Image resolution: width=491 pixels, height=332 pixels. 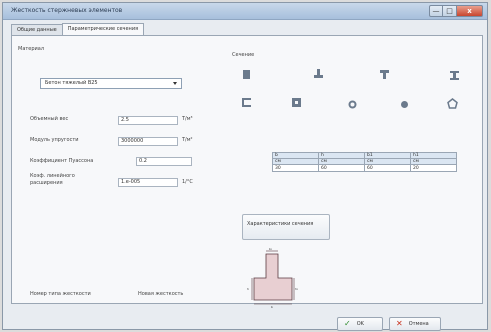 What do you see at coordinates (295, 168) in the screenshot?
I see `value-cell: 30` at bounding box center [295, 168].